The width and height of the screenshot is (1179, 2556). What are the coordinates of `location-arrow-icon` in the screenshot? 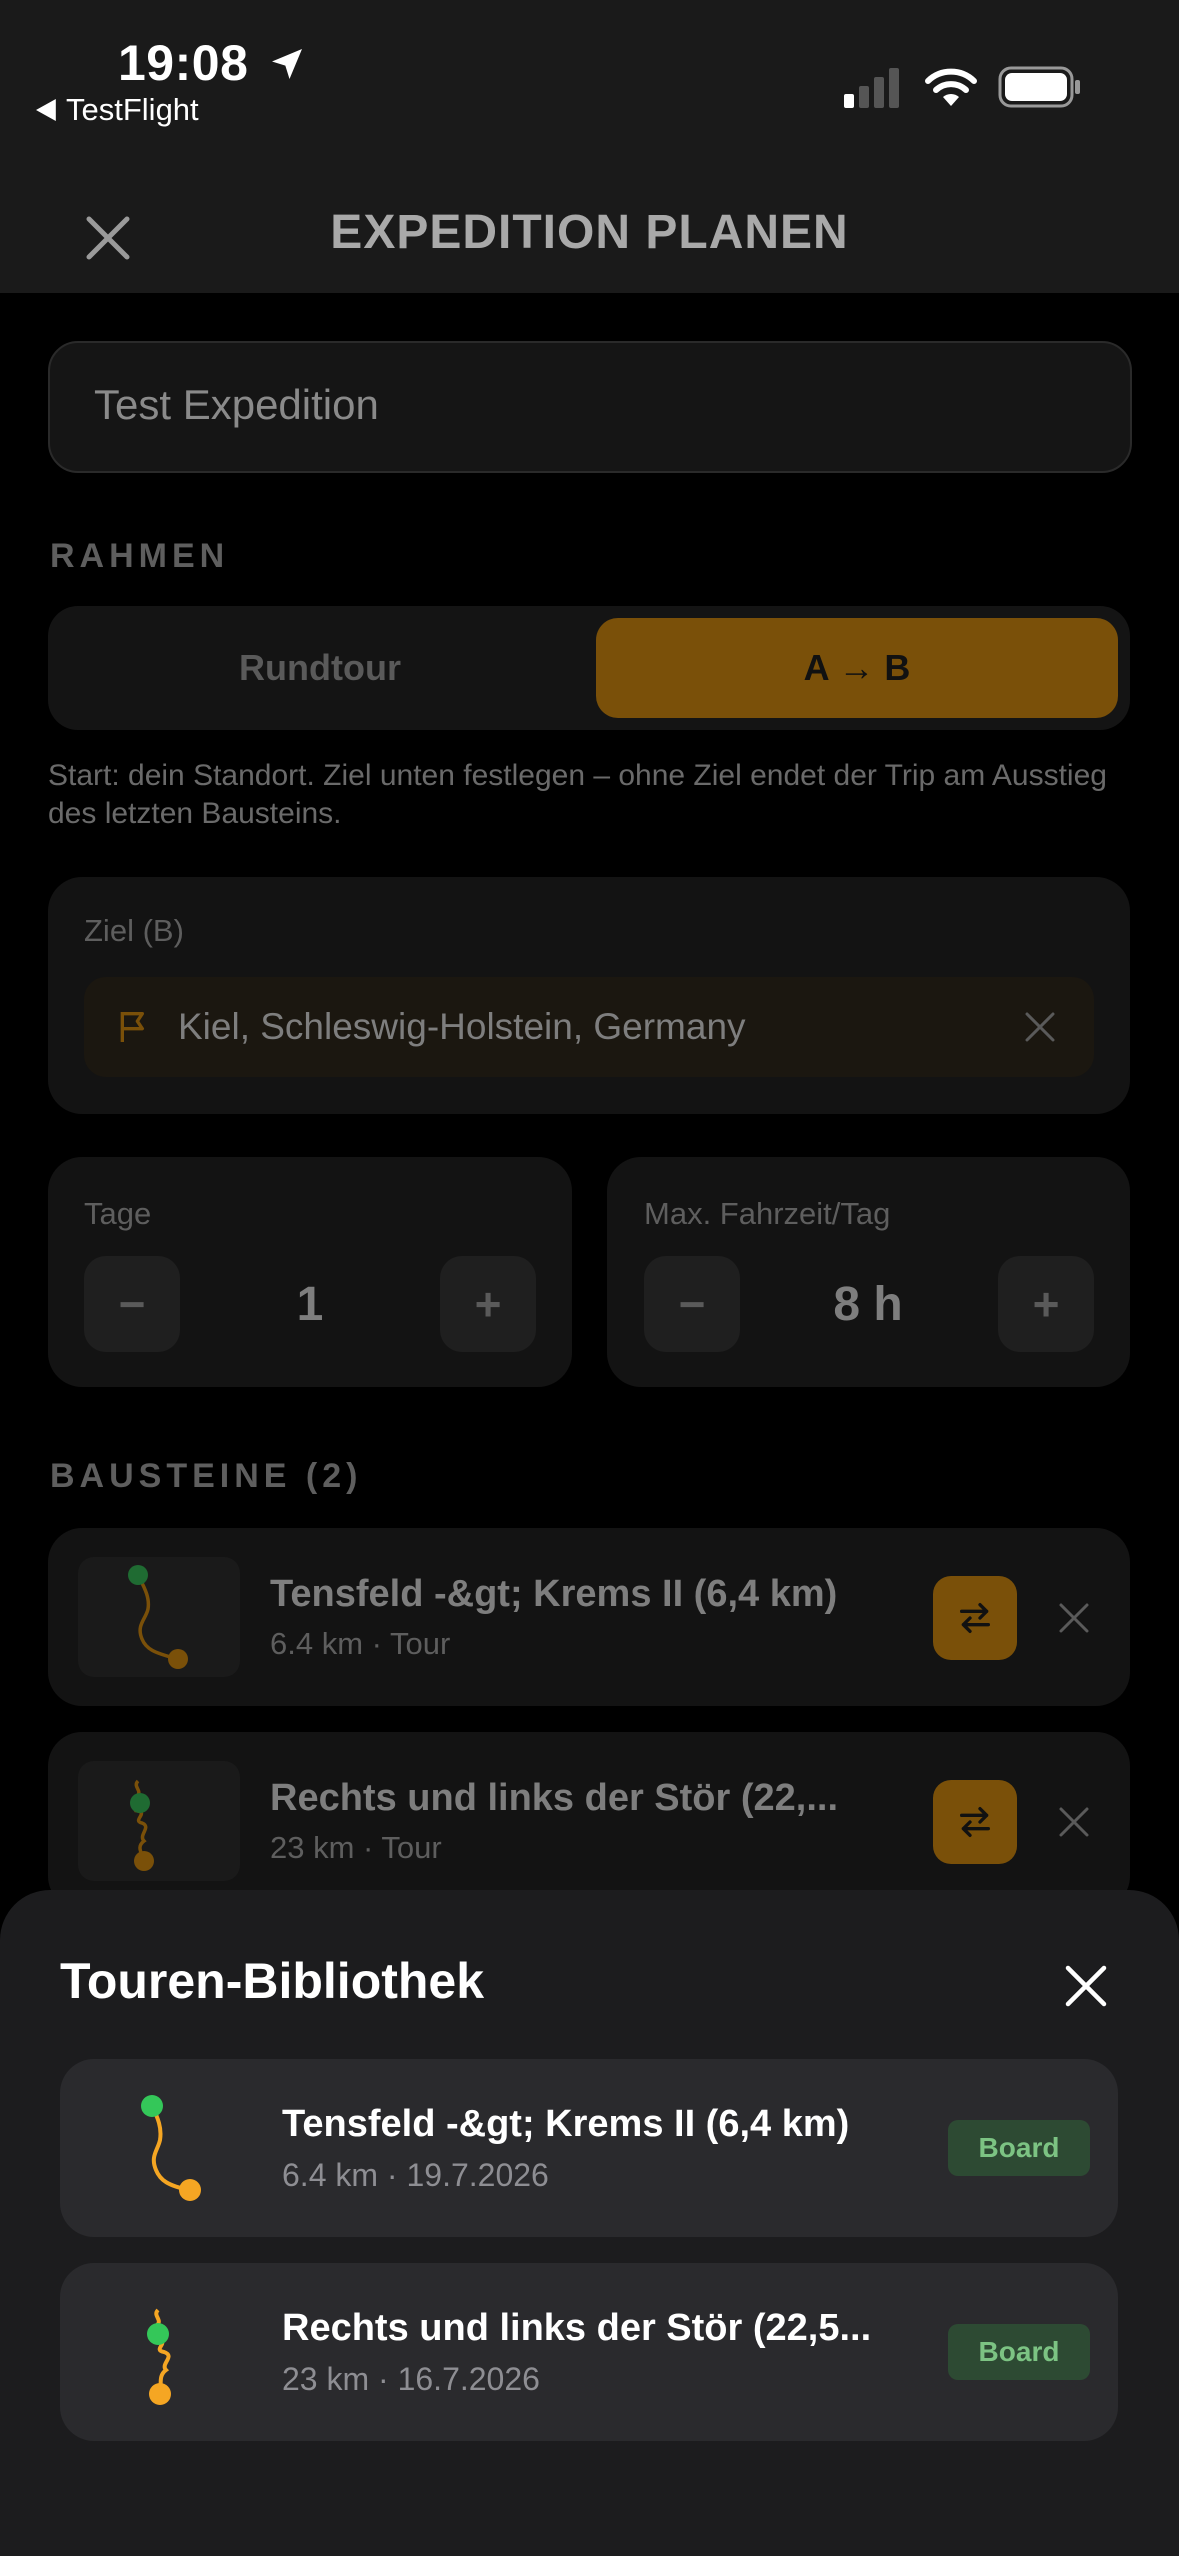 It's located at (286, 64).